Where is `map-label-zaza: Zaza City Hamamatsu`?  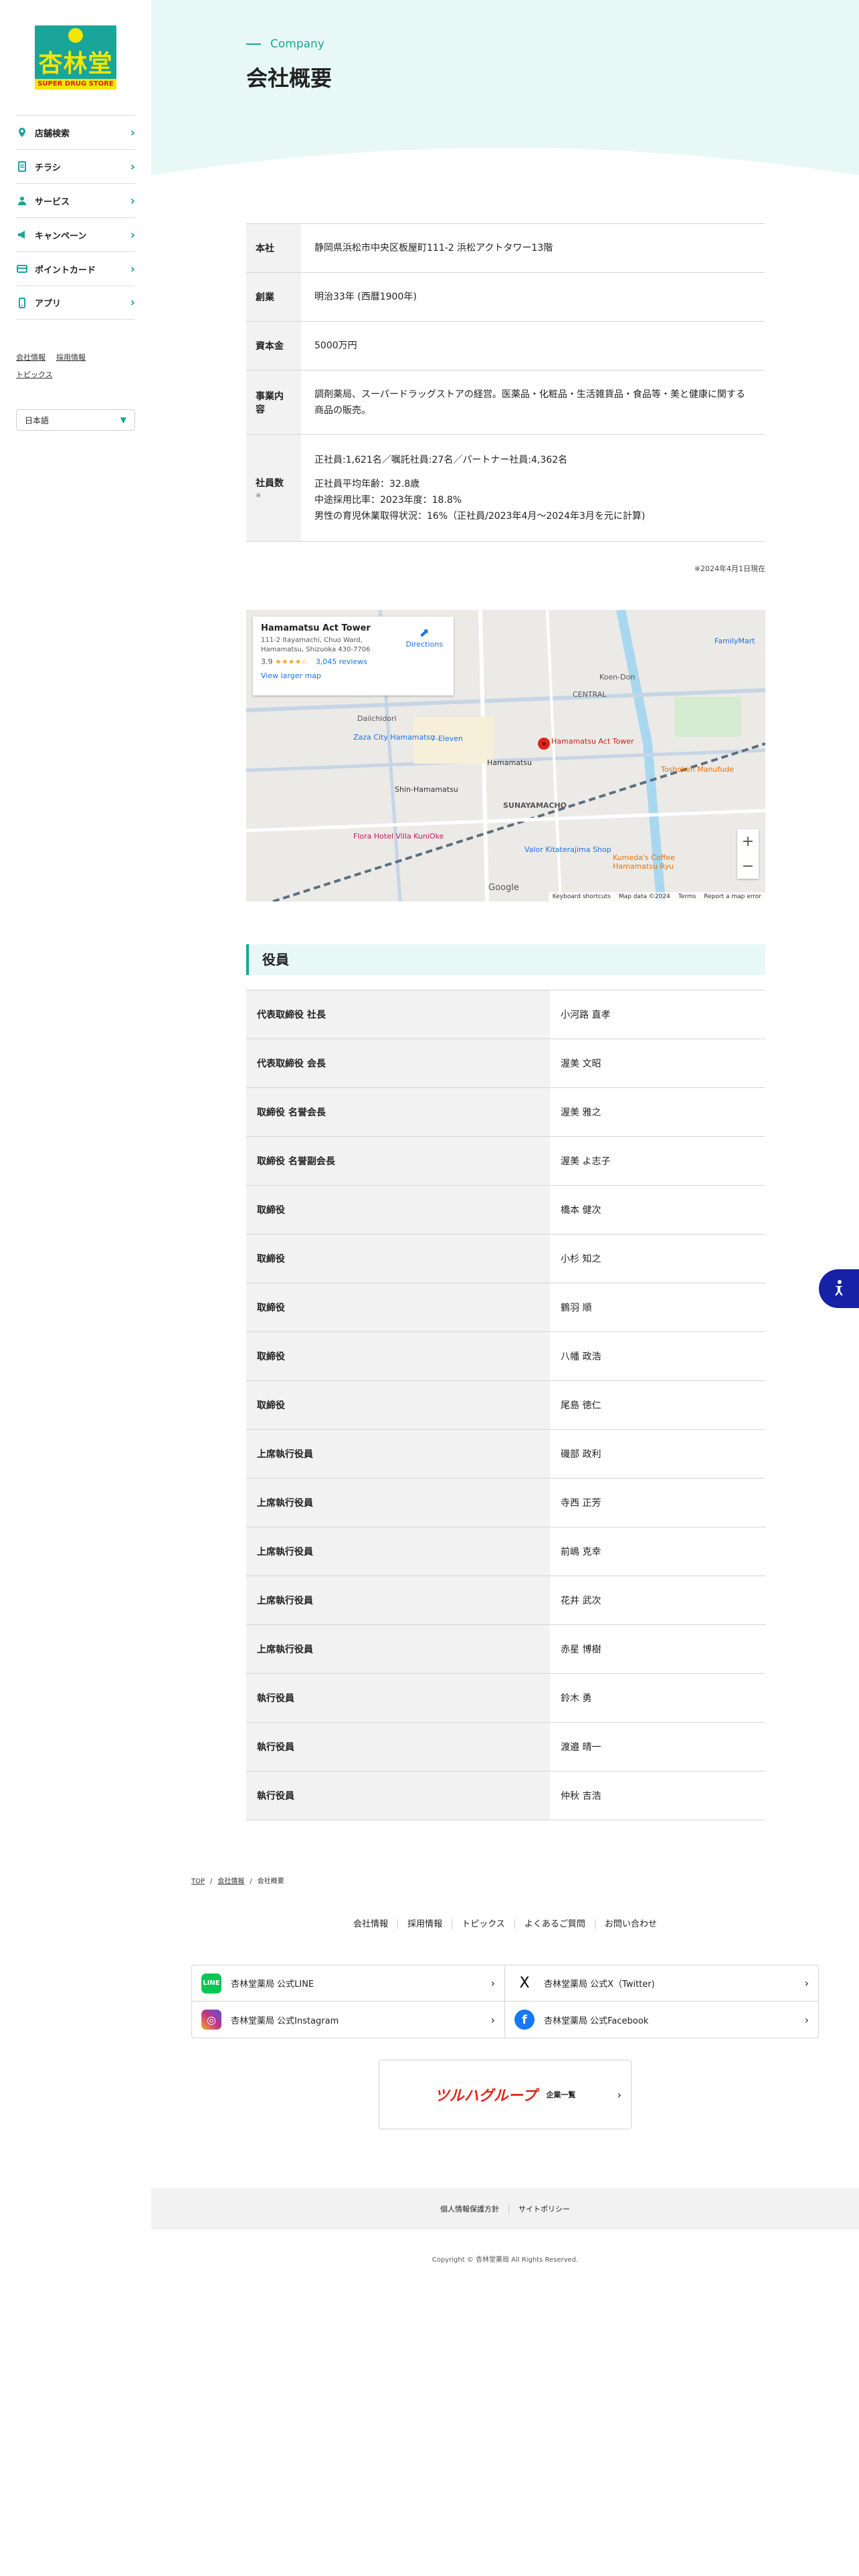 map-label-zaza: Zaza City Hamamatsu is located at coordinates (394, 737).